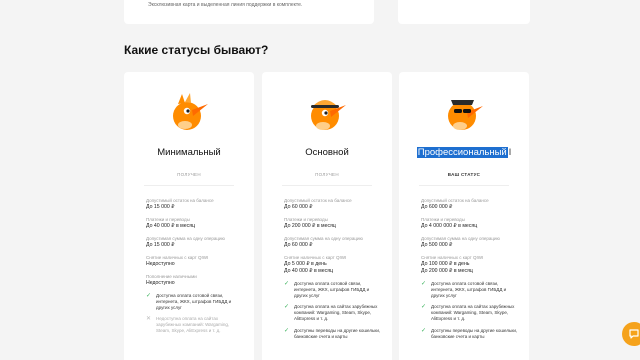  Describe the element at coordinates (464, 12) in the screenshot. I see `top-info-card-right` at that location.